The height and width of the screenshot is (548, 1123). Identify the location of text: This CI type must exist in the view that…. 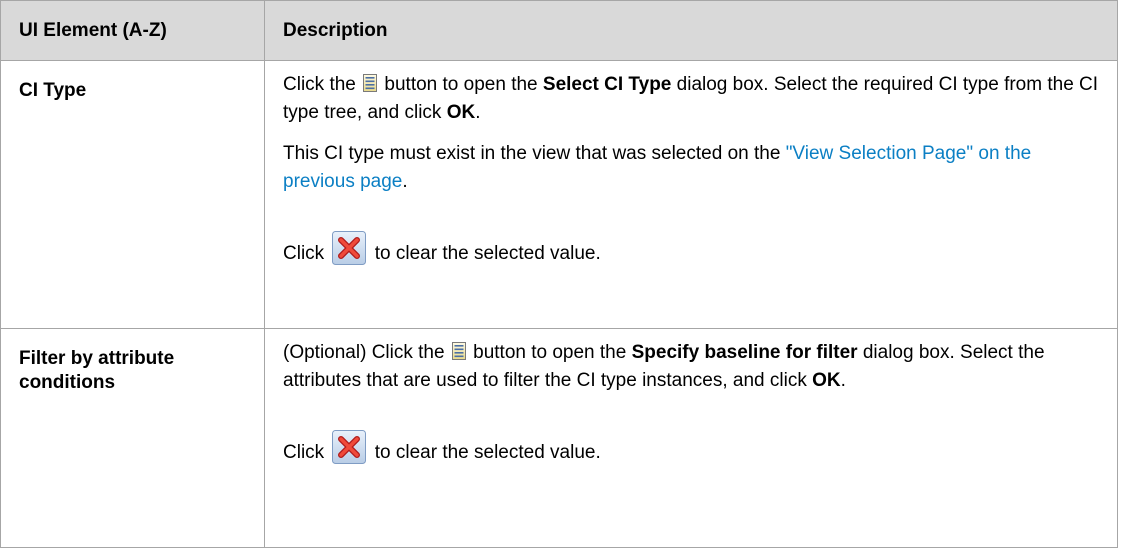
(532, 153).